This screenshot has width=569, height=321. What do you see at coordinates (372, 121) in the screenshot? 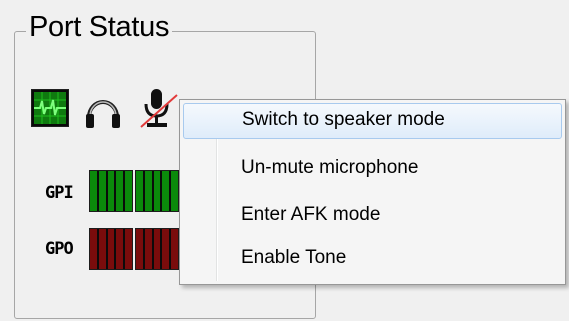
I see `menu-item-switch-to-speaker-mode: Switch to speaker mode` at bounding box center [372, 121].